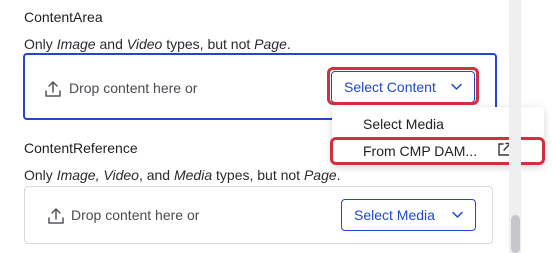 This screenshot has width=552, height=253. What do you see at coordinates (515, 234) in the screenshot?
I see `scrollbar-thumb` at bounding box center [515, 234].